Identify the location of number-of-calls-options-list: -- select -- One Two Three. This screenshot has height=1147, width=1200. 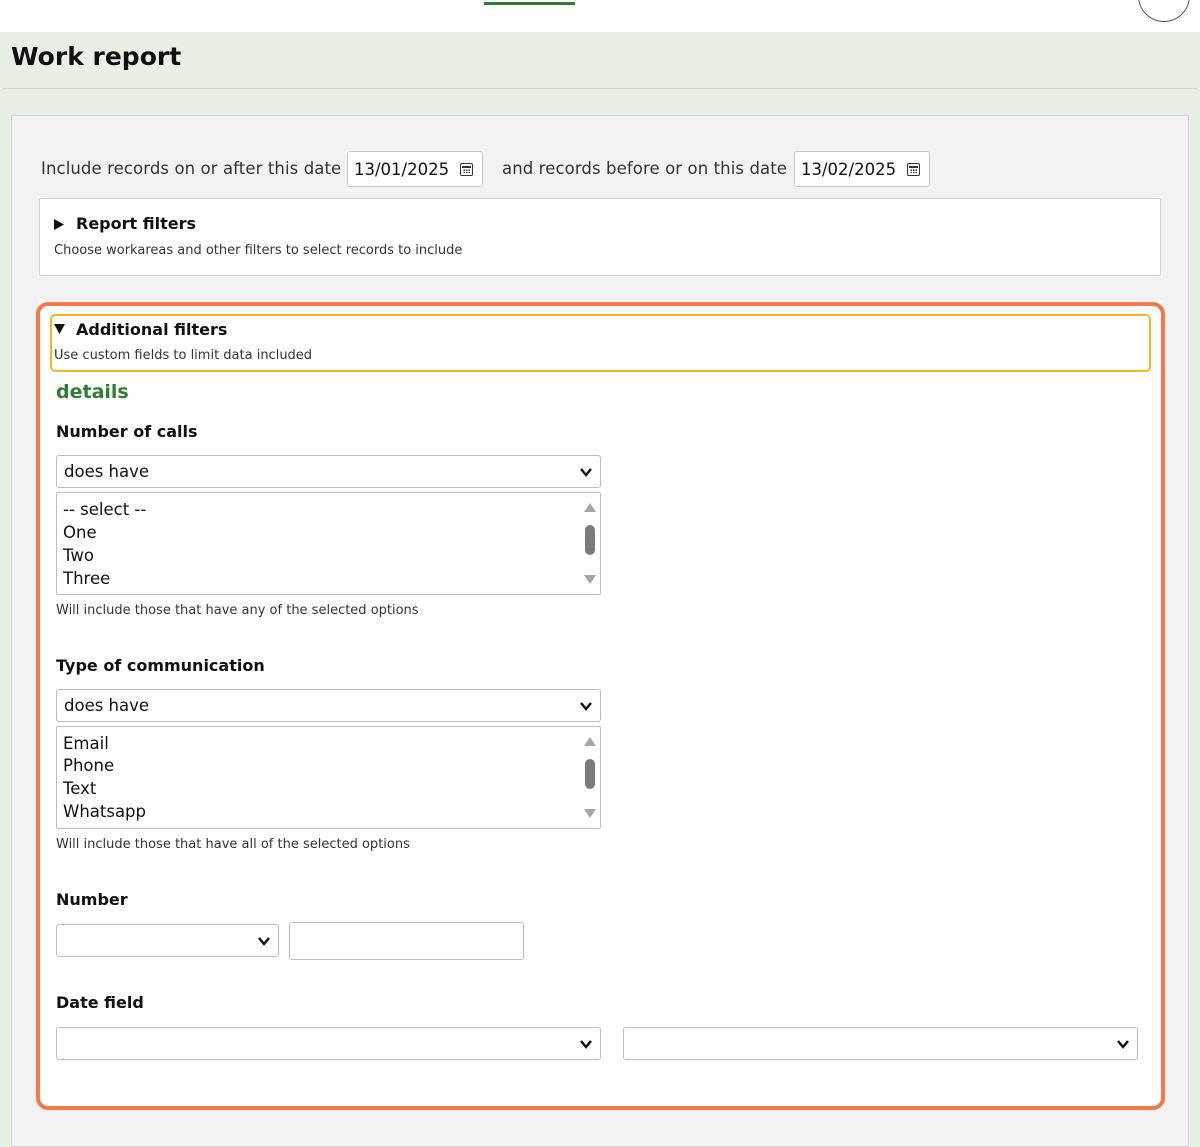
(328, 543).